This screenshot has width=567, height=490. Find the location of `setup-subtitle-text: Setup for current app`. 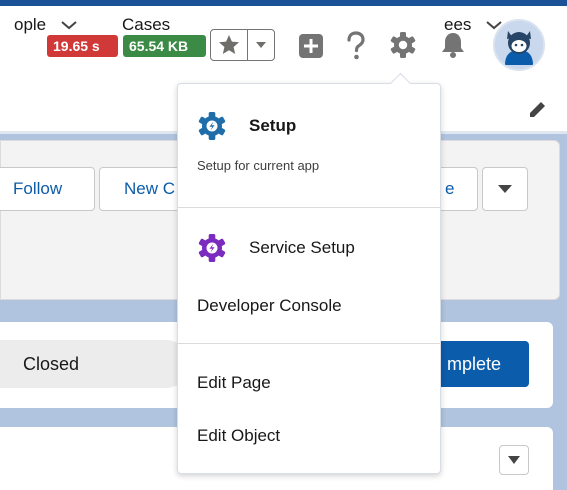

setup-subtitle-text: Setup for current app is located at coordinates (258, 165).